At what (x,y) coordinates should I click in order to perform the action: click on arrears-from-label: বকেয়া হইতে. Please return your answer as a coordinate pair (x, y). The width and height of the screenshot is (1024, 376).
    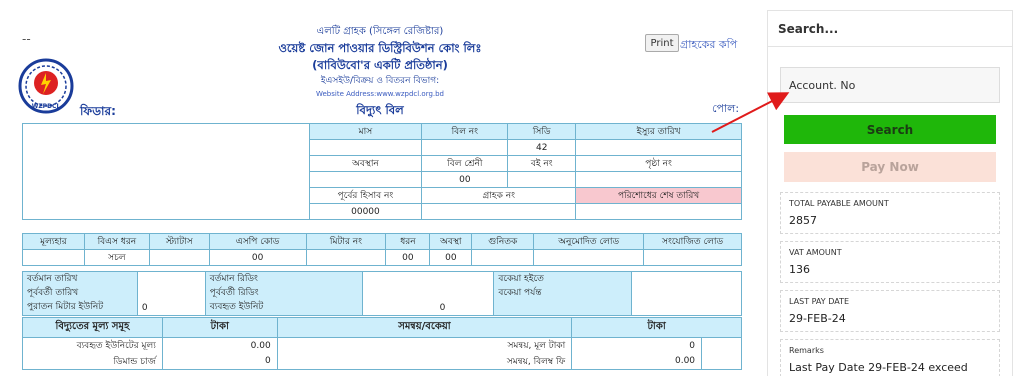
    Looking at the image, I should click on (521, 279).